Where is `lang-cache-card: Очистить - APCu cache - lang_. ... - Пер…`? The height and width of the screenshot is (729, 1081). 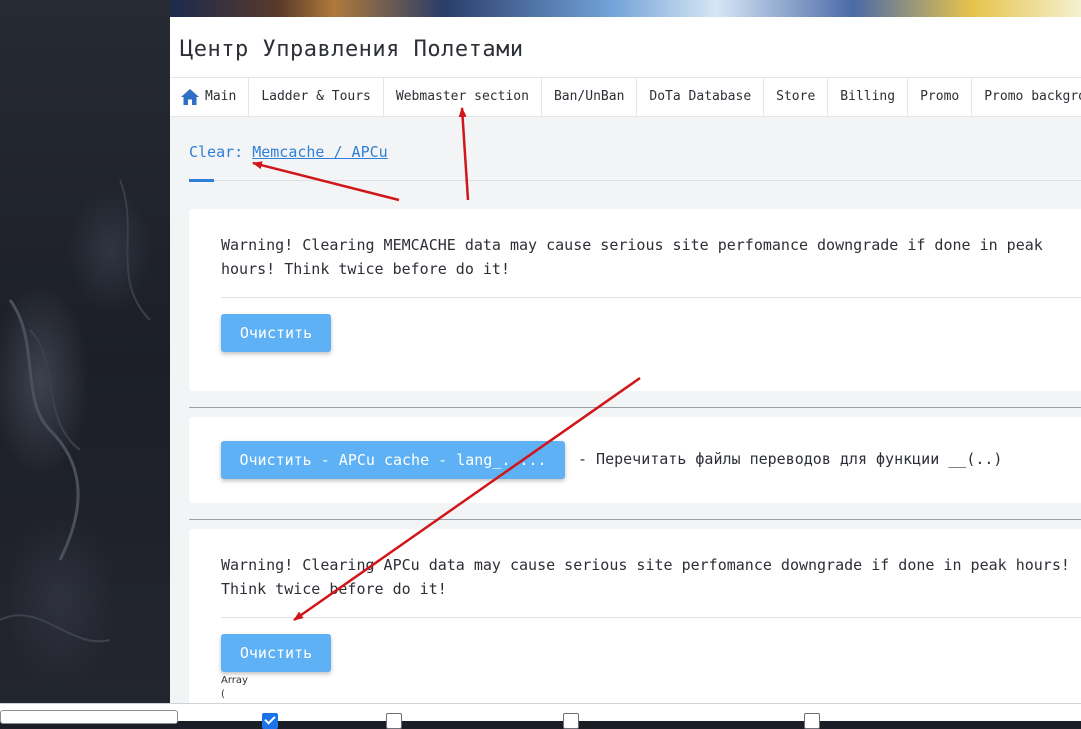 lang-cache-card: Очистить - APCu cache - lang_. ... - Пер… is located at coordinates (635, 460).